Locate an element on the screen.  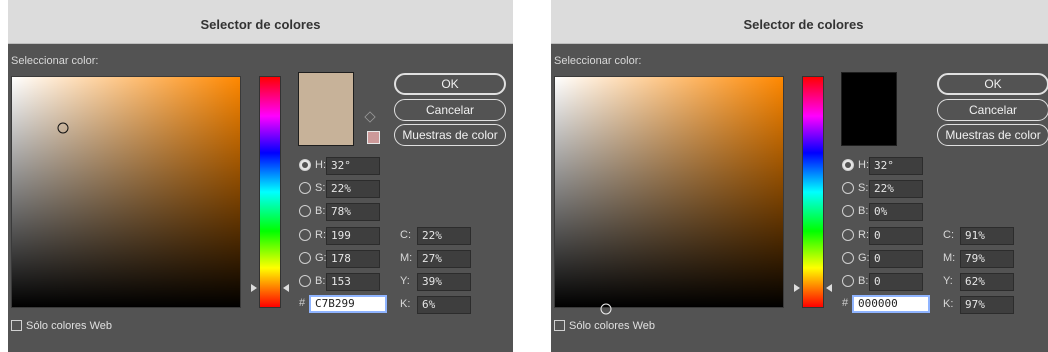
green-field: 178 is located at coordinates (353, 259).